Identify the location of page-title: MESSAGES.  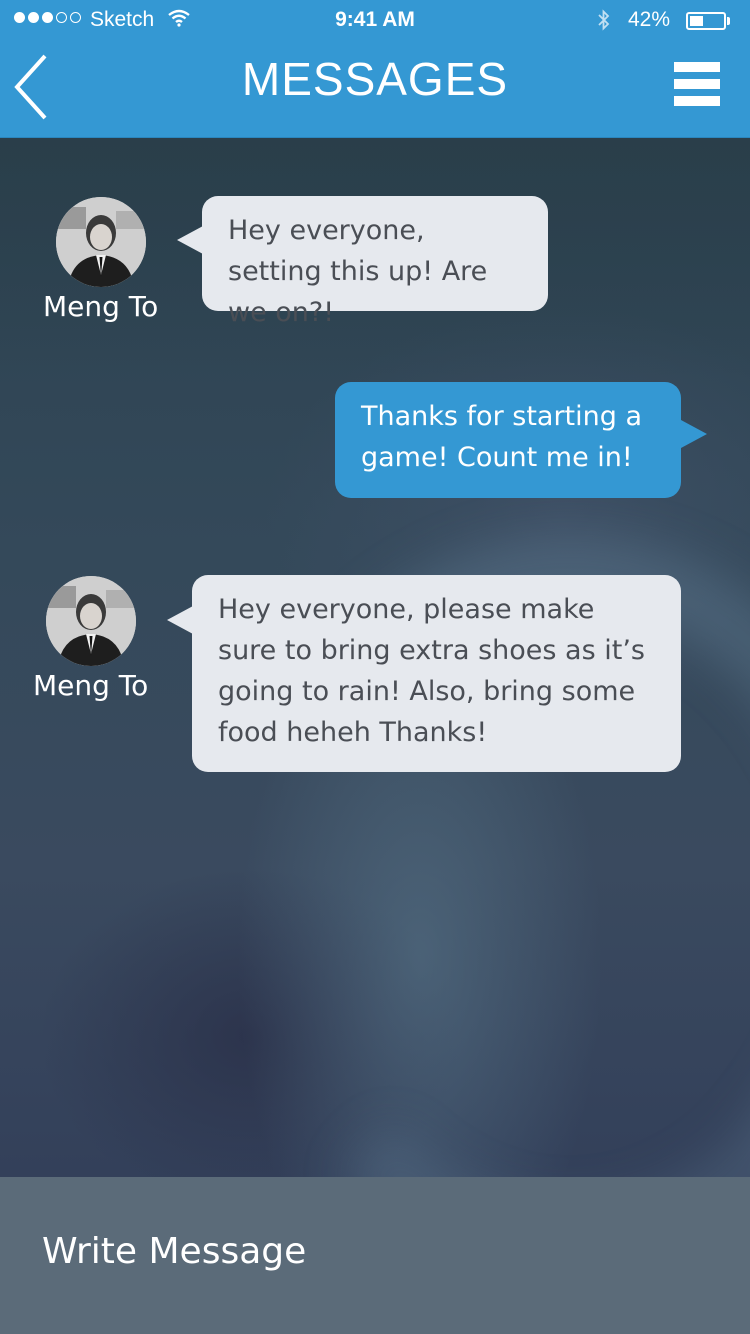
(375, 79).